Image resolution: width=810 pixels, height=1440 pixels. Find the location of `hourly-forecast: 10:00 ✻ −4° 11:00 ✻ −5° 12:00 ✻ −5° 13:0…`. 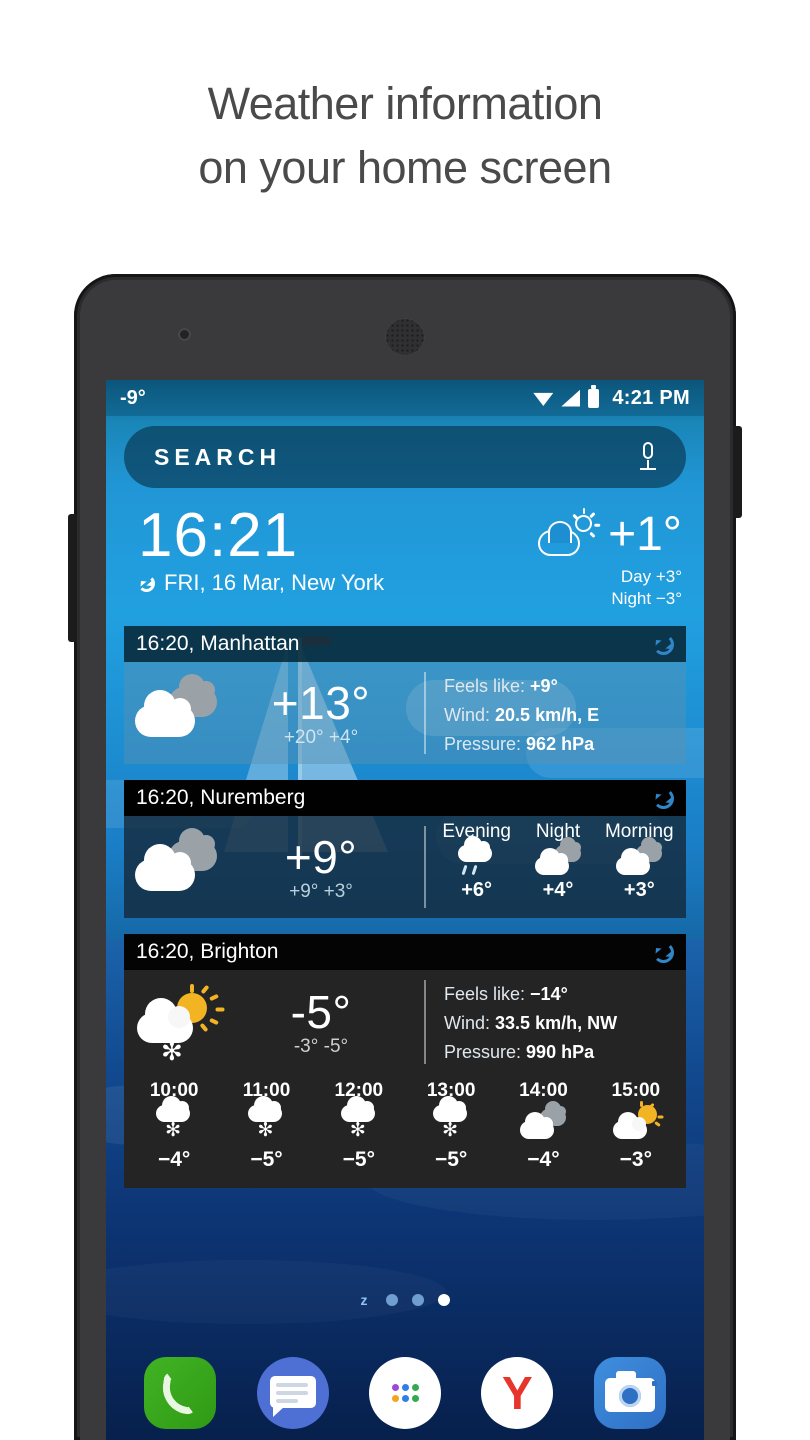

hourly-forecast: 10:00 ✻ −4° 11:00 ✻ −5° 12:00 ✻ −5° 13:0… is located at coordinates (405, 1131).